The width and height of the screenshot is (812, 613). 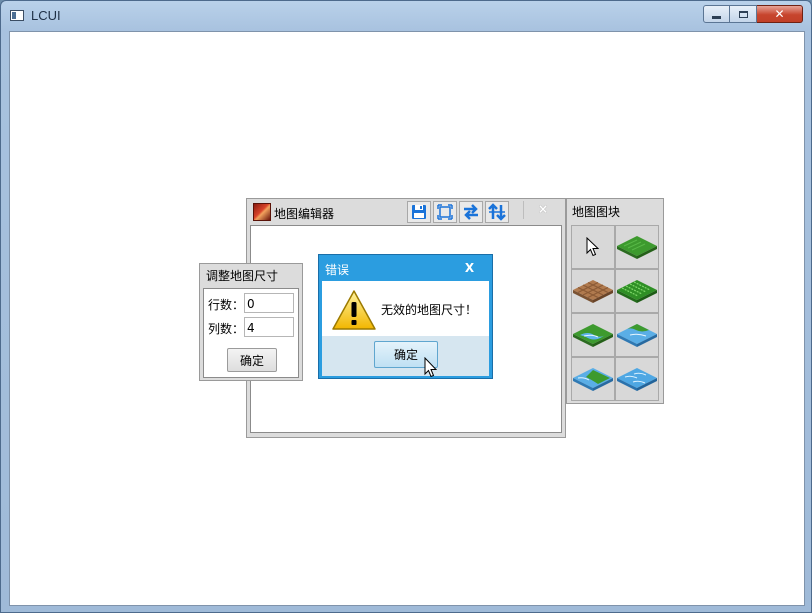 I want to click on error-dialog-close-button: X, so click(x=469, y=268).